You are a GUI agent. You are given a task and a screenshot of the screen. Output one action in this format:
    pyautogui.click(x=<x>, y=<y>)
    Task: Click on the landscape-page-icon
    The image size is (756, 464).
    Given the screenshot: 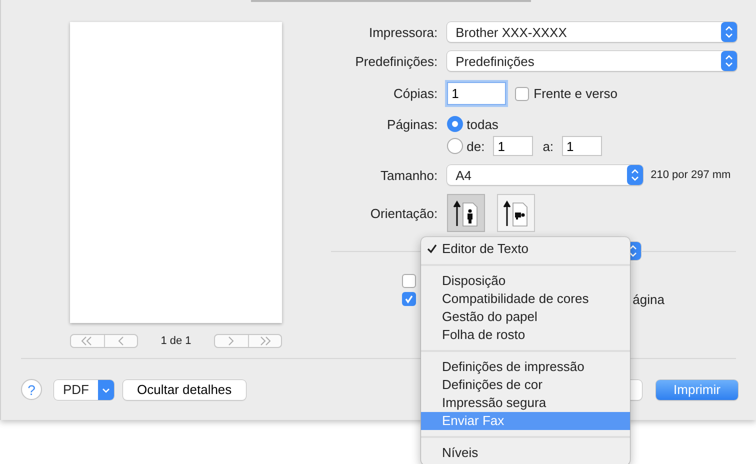 What is the action you would take?
    pyautogui.click(x=515, y=213)
    